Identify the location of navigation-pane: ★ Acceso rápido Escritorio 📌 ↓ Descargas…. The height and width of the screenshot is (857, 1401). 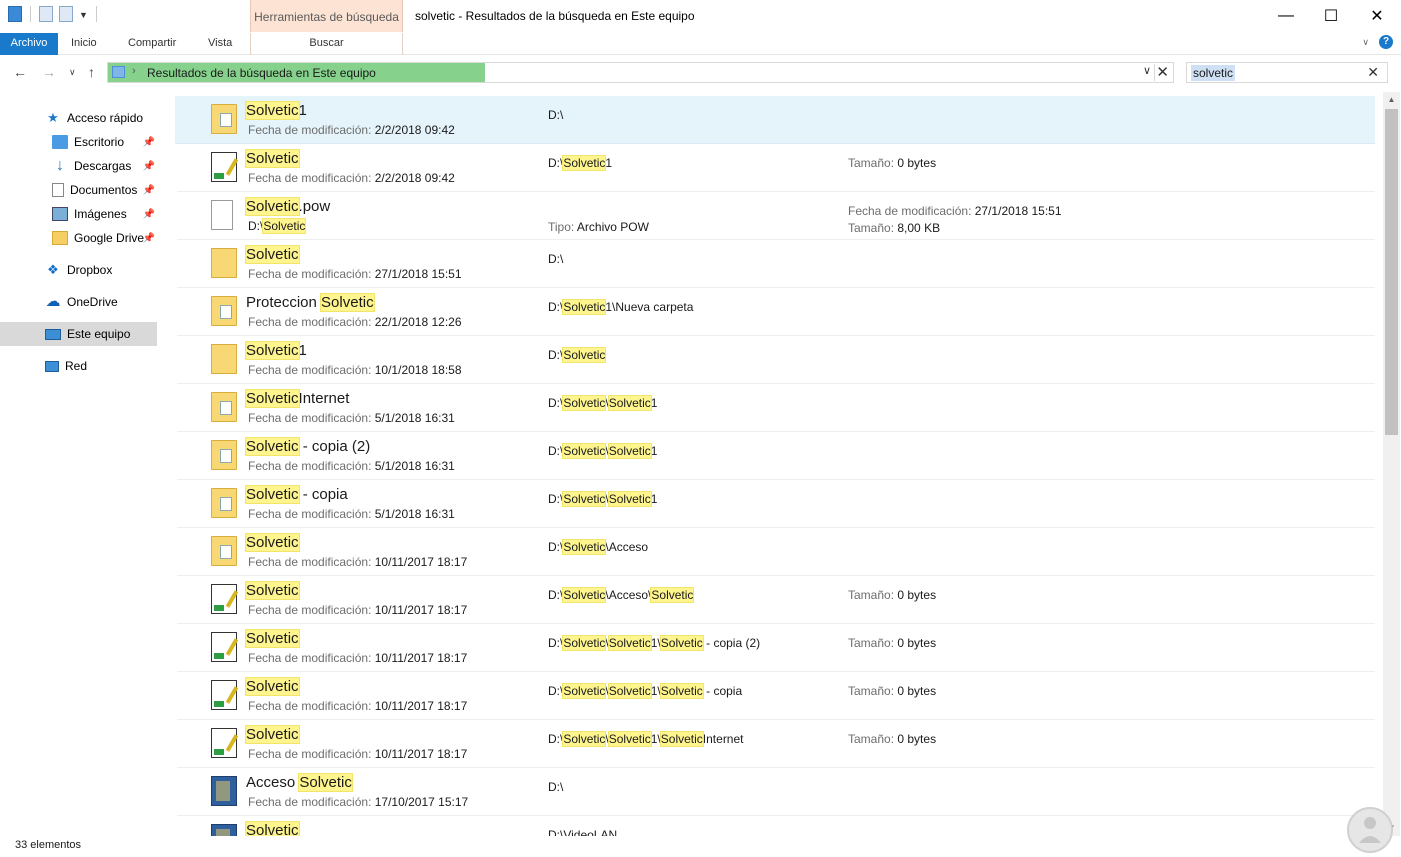
(80, 466).